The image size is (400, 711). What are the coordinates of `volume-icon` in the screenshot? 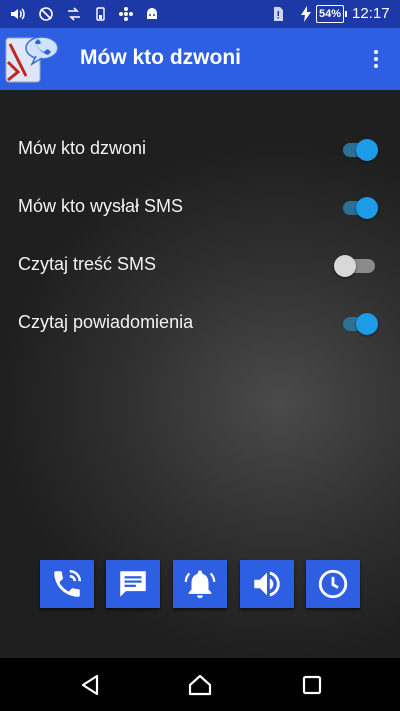 It's located at (18, 14).